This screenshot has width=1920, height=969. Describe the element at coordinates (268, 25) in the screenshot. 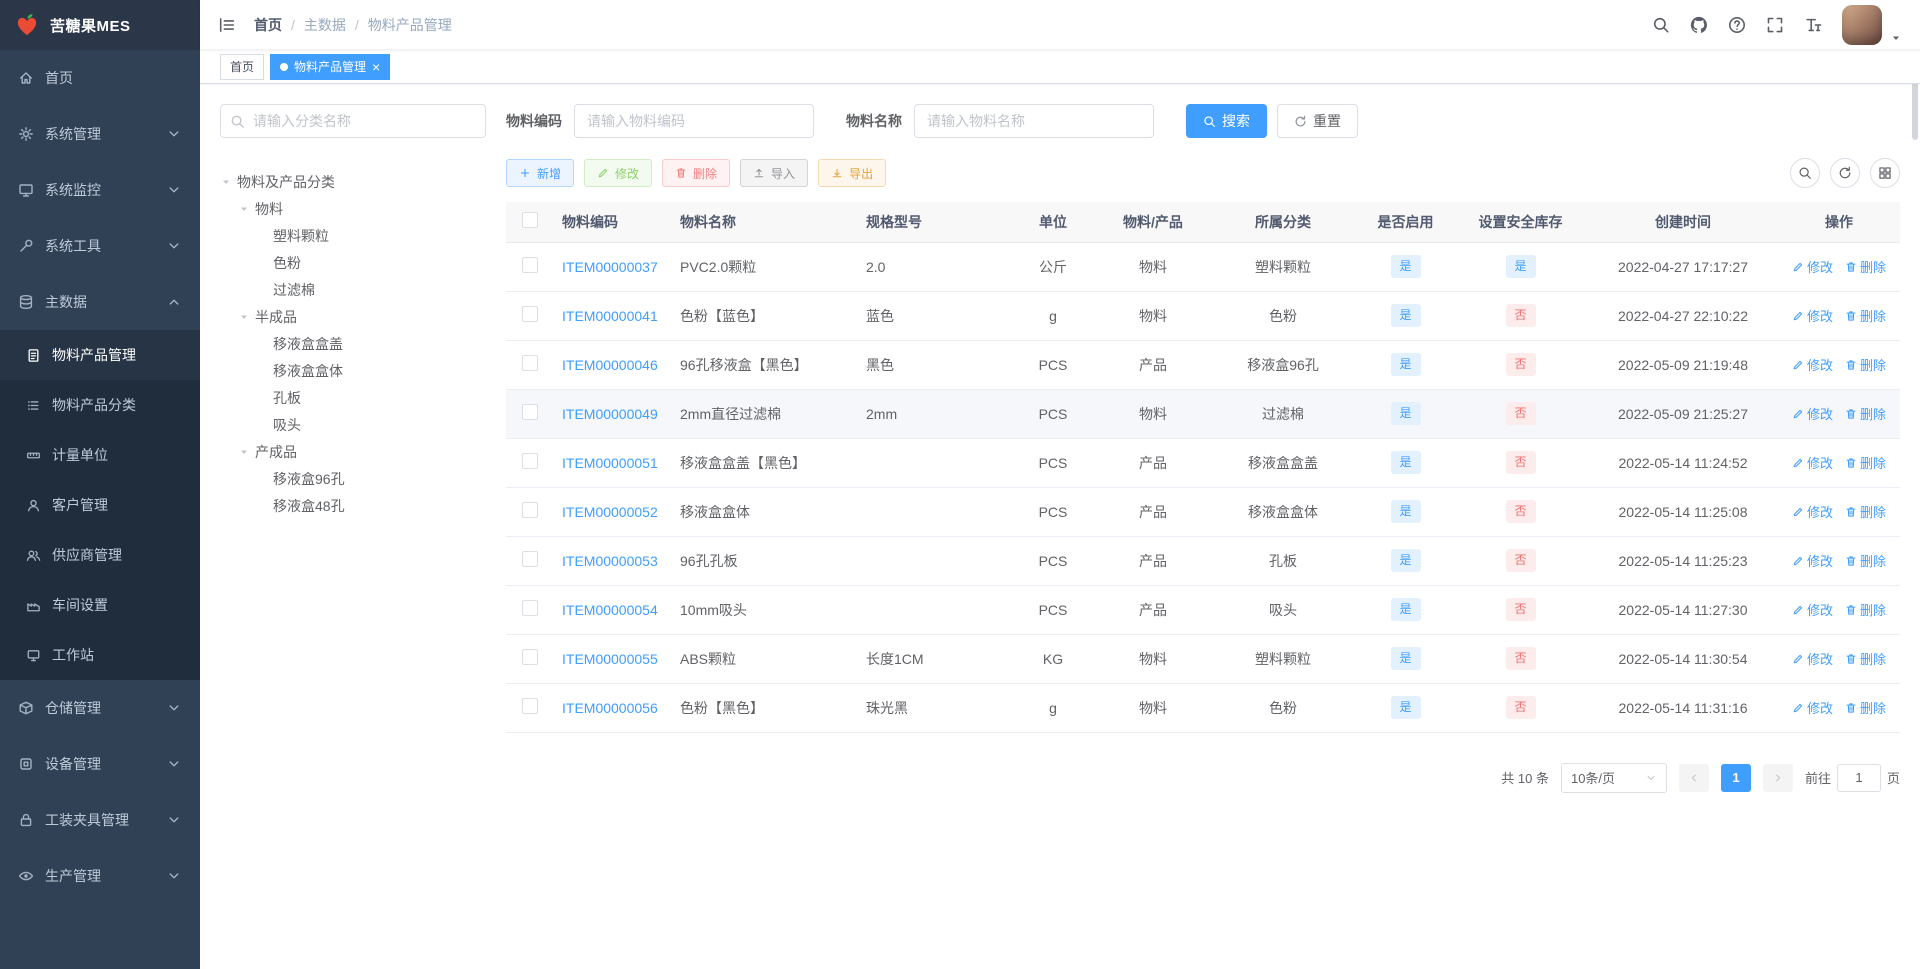

I see `breadcrumb-item: 首页` at that location.